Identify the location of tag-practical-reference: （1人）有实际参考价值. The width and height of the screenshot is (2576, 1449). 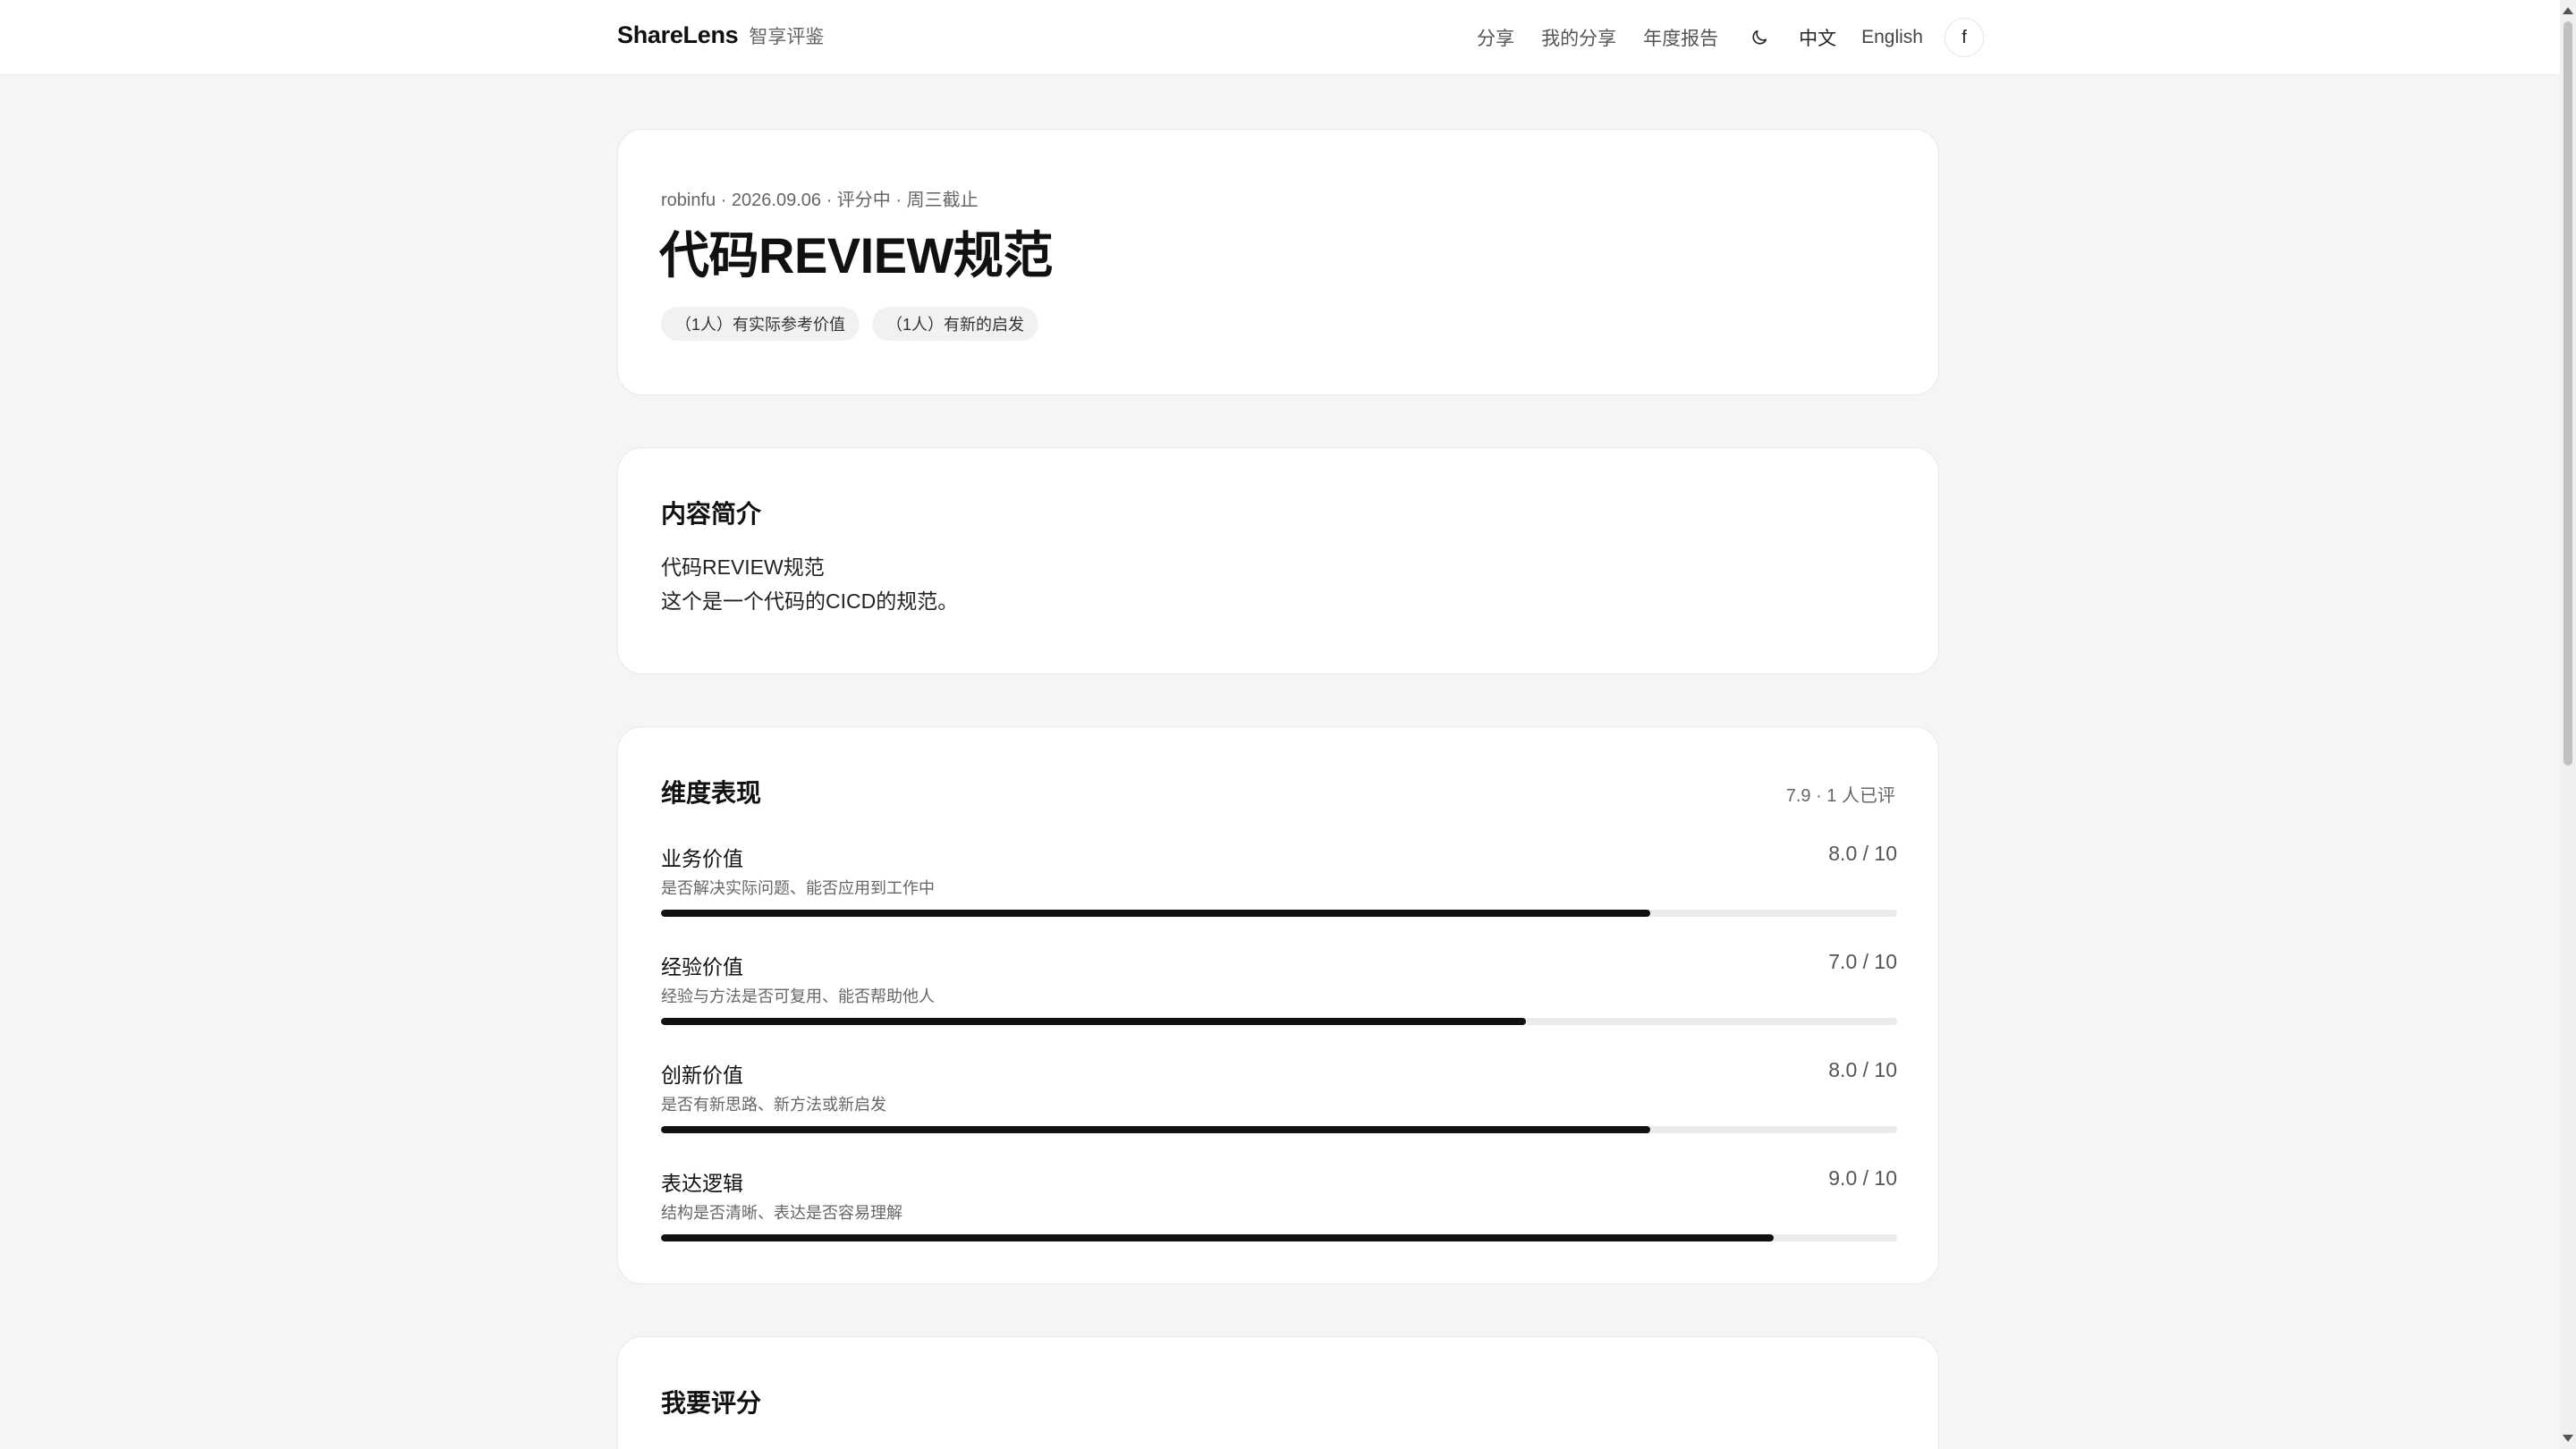
(760, 324).